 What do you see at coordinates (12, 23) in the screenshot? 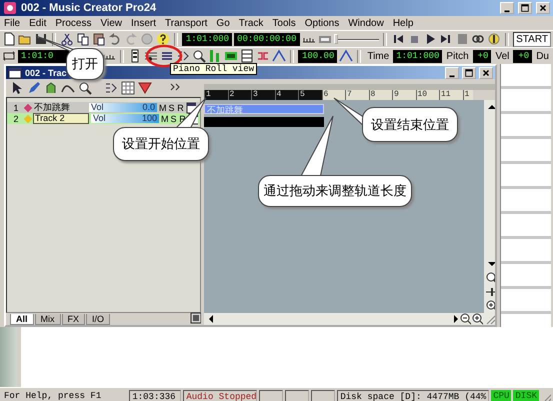
I see `menu-item: File` at bounding box center [12, 23].